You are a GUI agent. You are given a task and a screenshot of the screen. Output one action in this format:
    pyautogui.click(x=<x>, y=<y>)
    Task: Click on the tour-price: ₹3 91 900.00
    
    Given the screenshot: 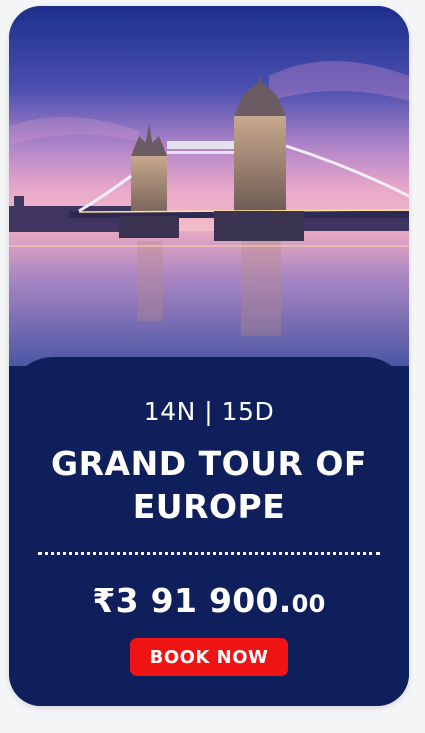 What is the action you would take?
    pyautogui.click(x=209, y=600)
    